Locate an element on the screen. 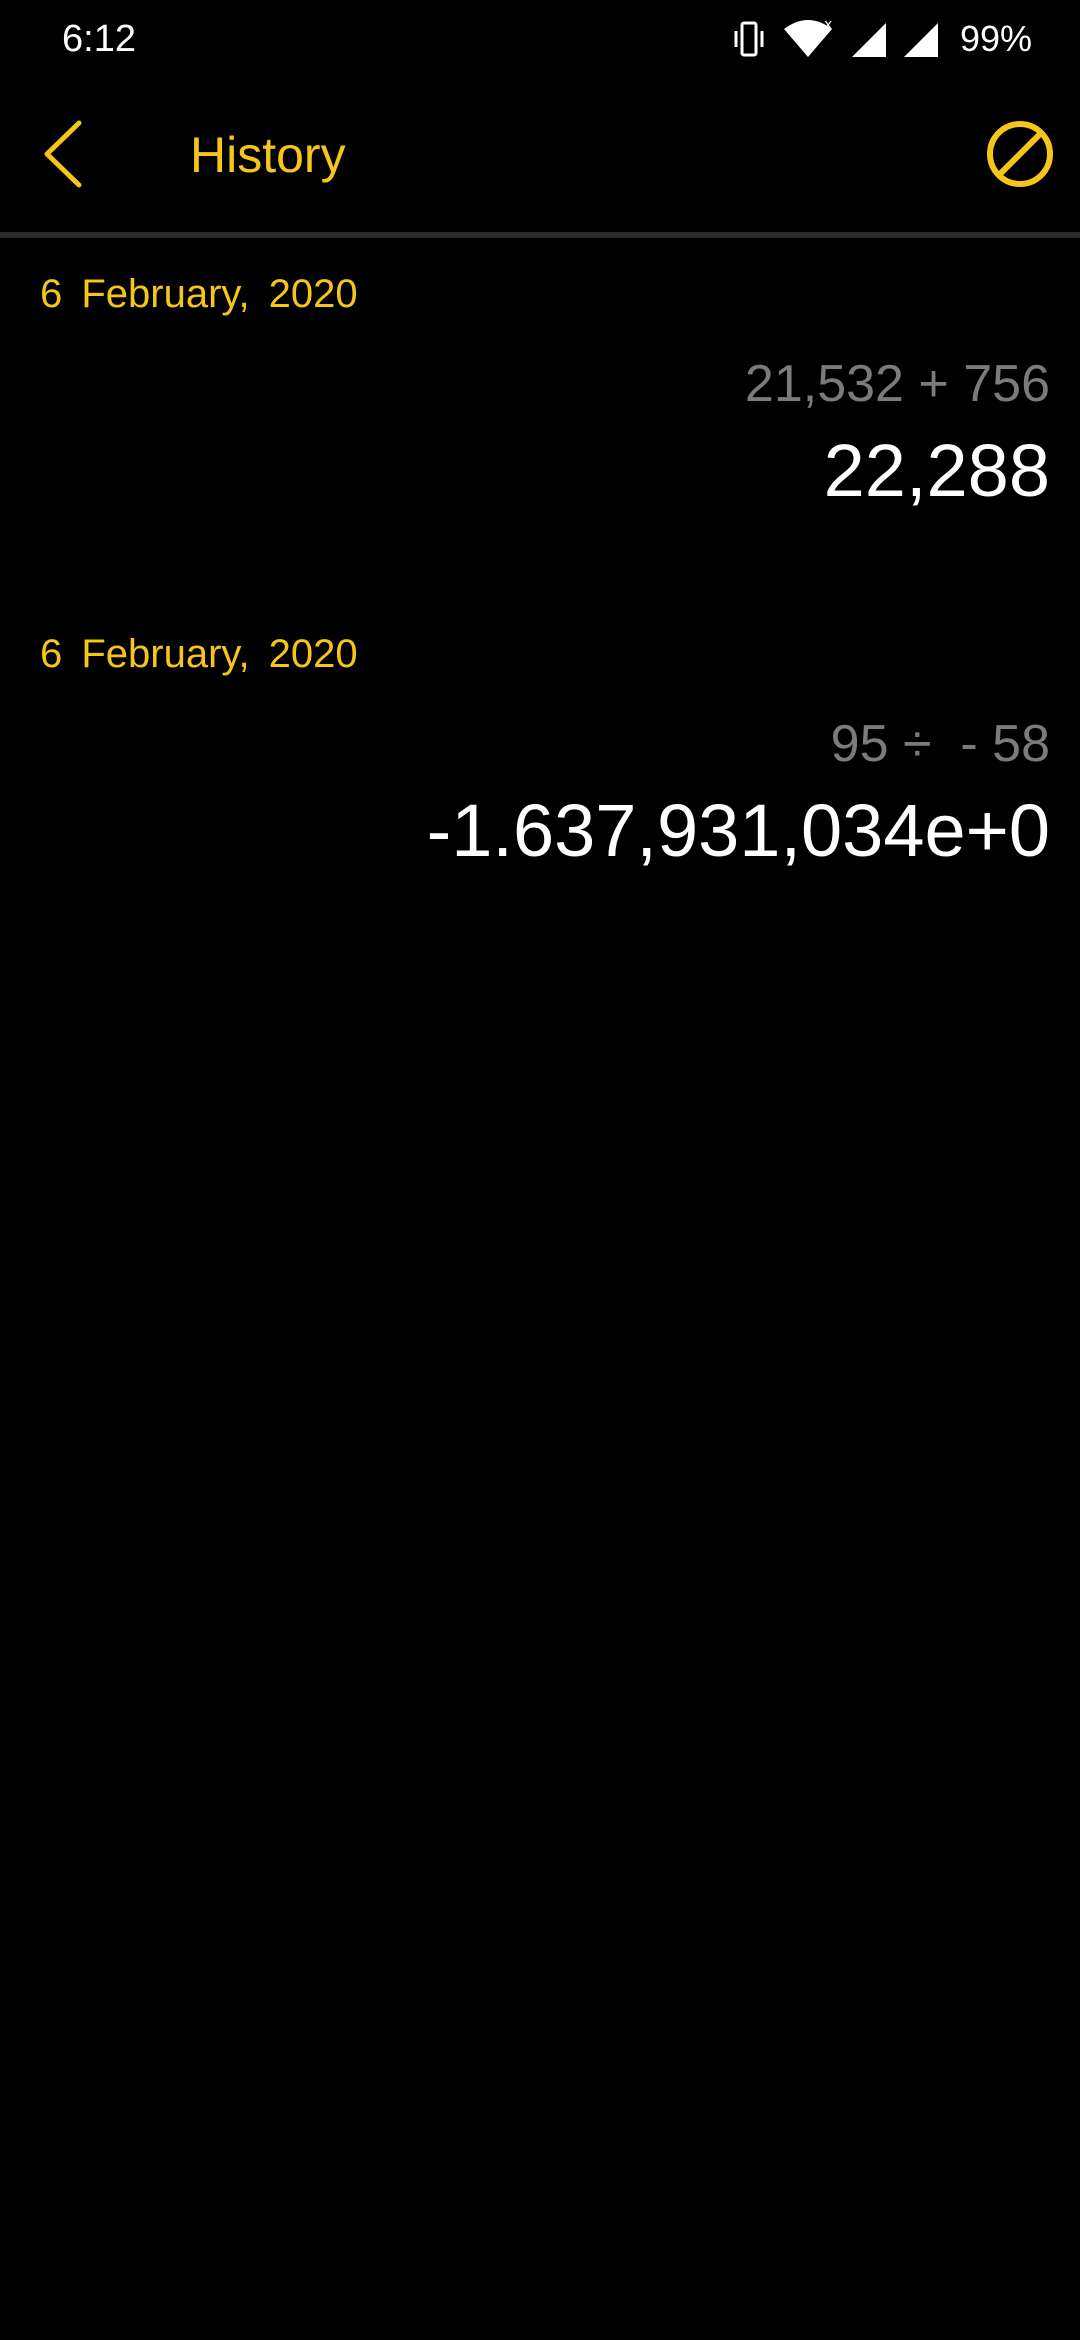  vibrate-icon is located at coordinates (749, 39).